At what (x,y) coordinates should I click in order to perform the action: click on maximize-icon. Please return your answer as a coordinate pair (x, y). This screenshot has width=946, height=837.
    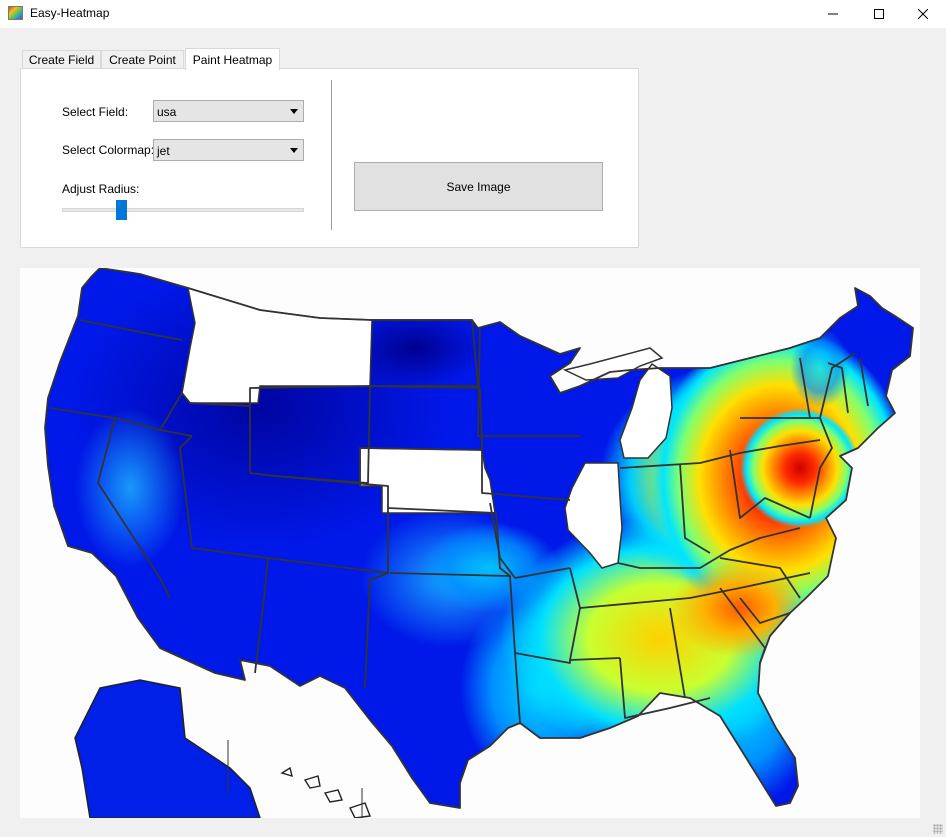
    Looking at the image, I should click on (879, 14).